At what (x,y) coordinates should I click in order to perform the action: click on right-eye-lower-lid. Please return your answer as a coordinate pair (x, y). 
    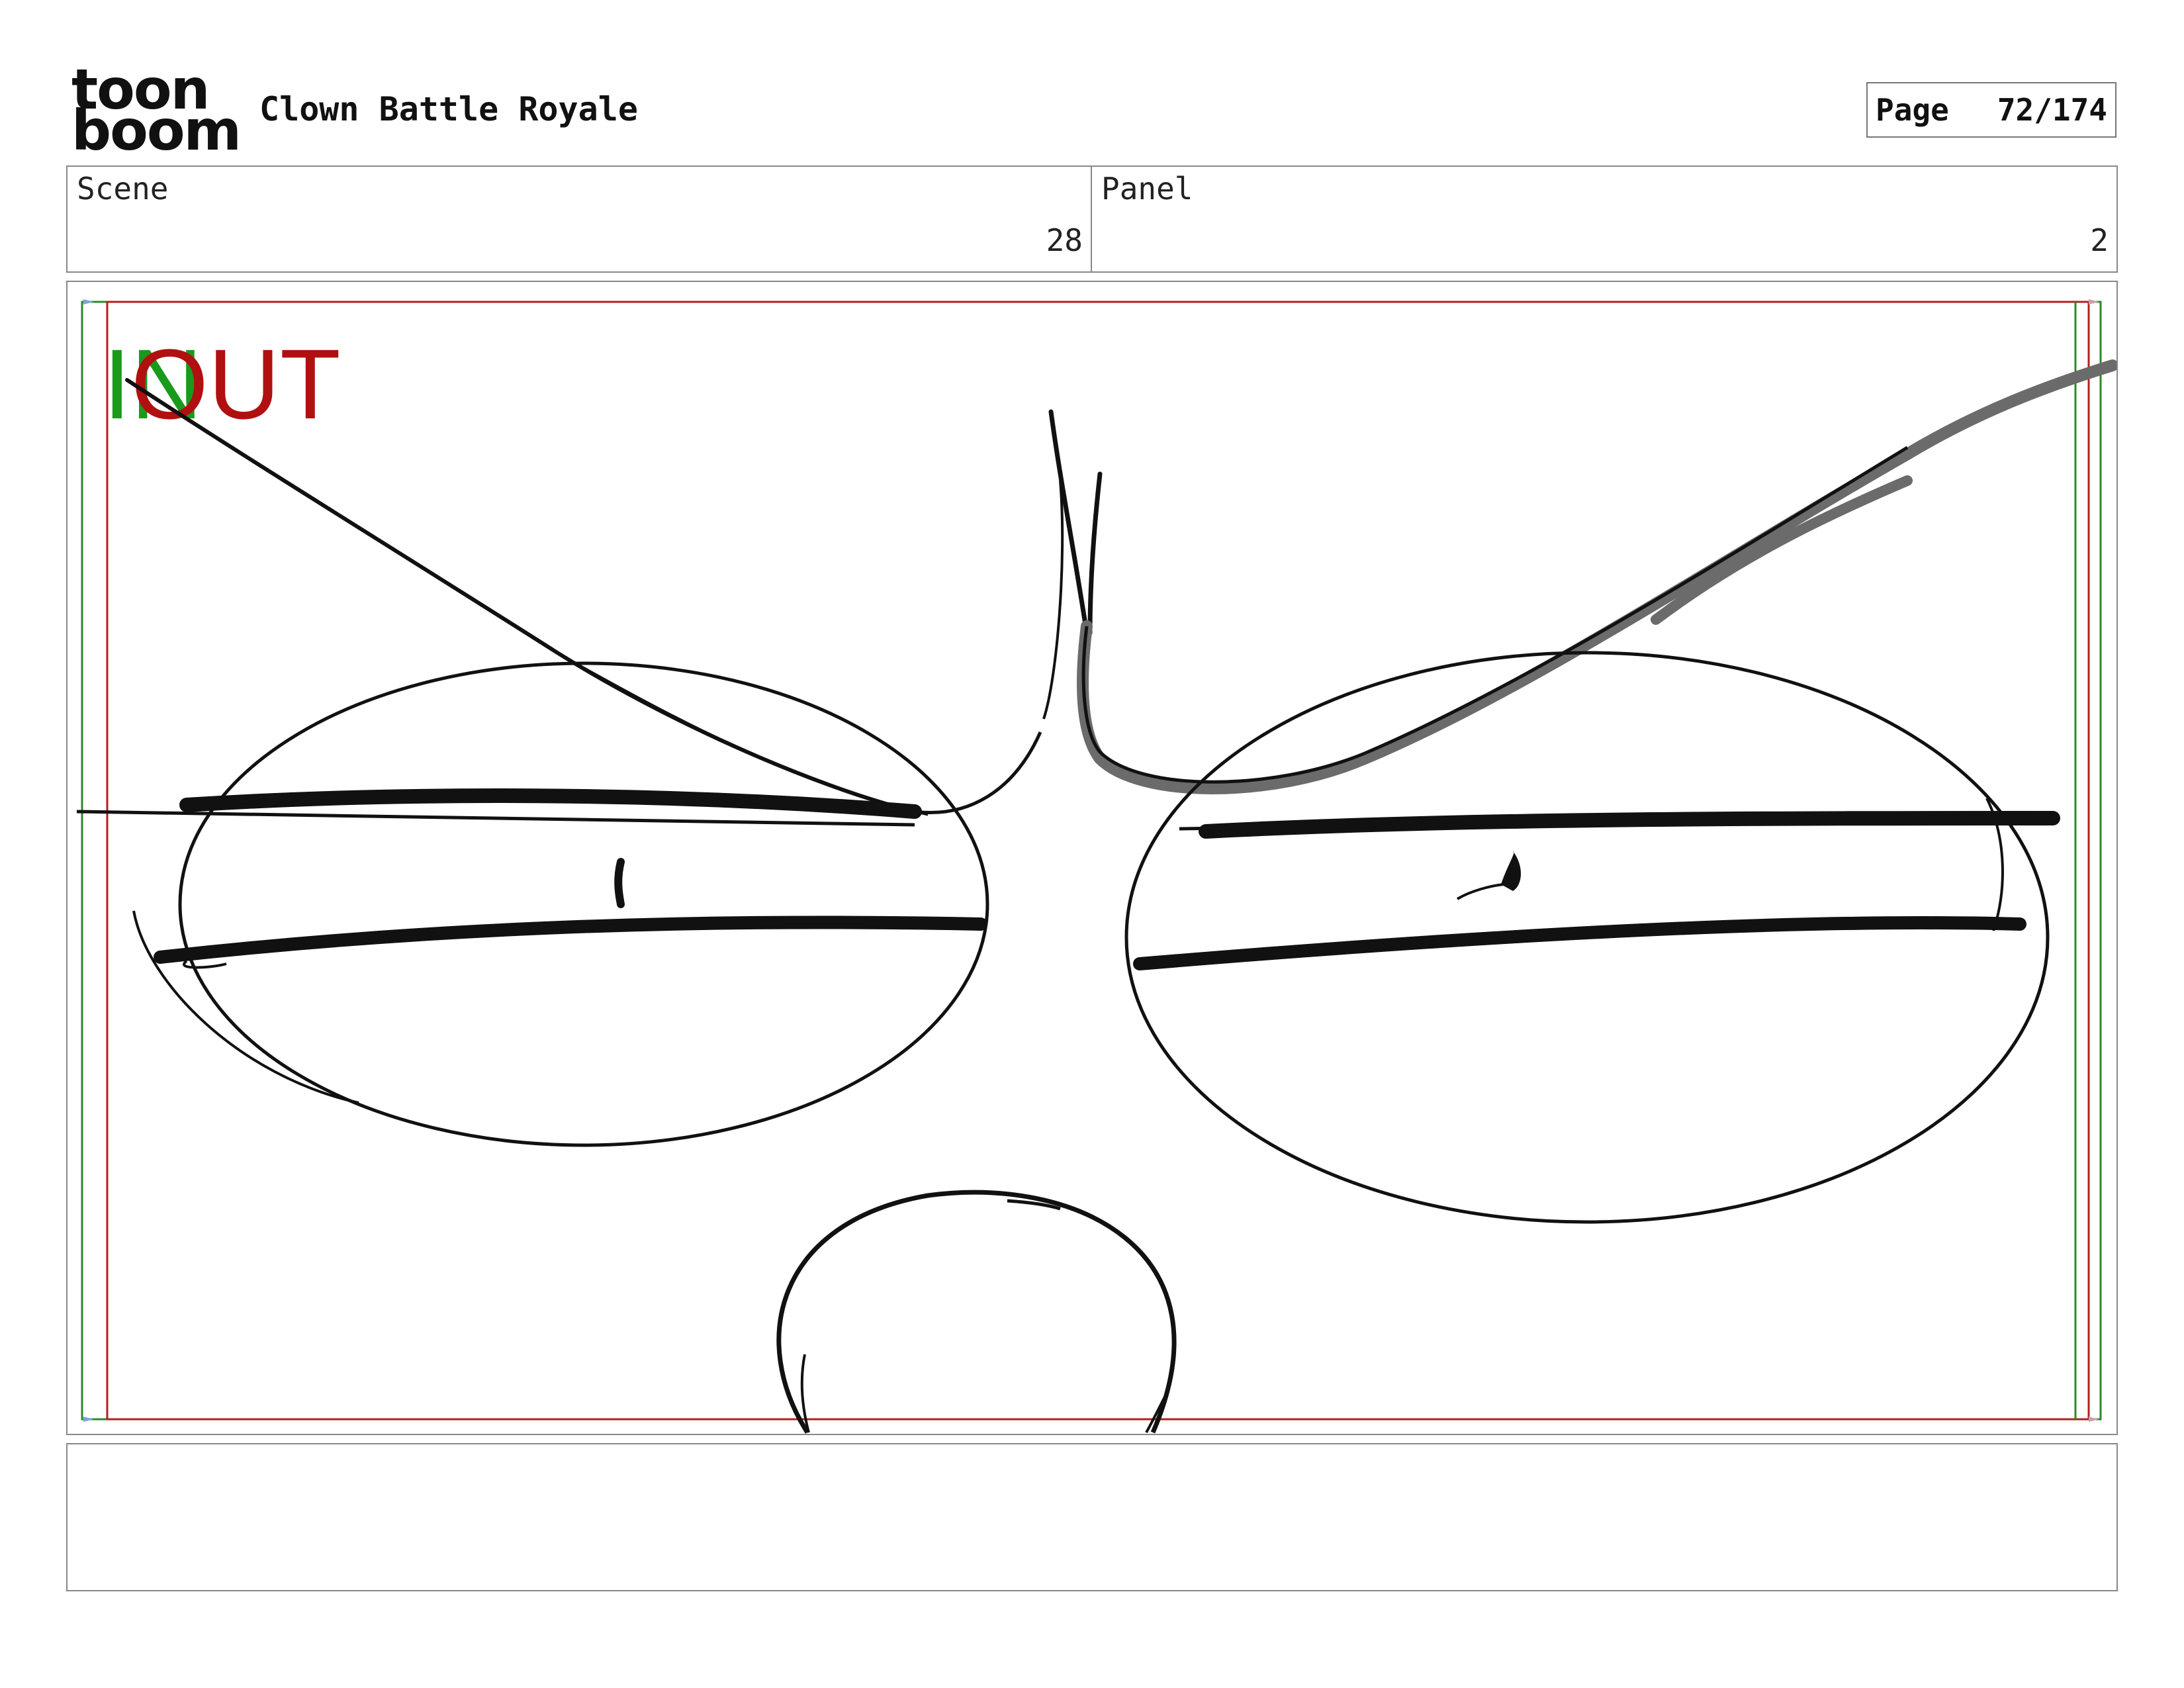
    Looking at the image, I should click on (1579, 943).